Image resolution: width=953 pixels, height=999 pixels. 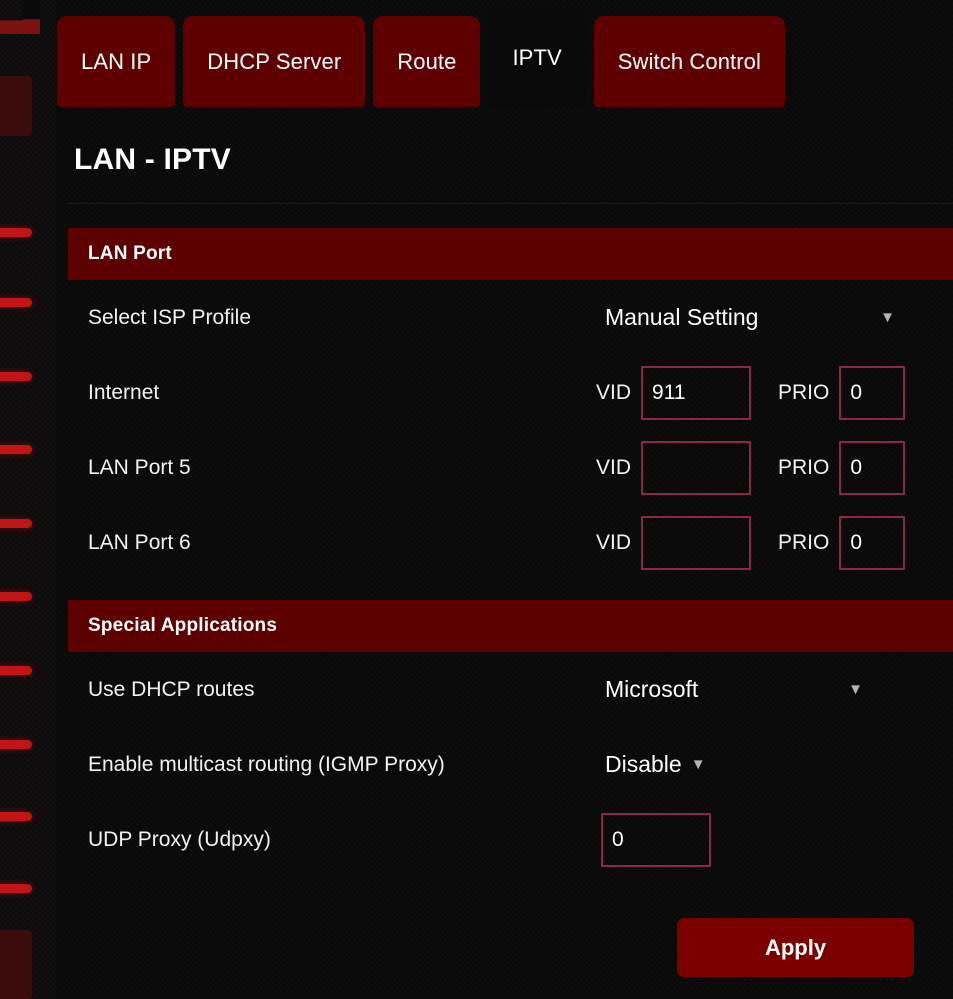 I want to click on sidebar-strip, so click(x=28, y=499).